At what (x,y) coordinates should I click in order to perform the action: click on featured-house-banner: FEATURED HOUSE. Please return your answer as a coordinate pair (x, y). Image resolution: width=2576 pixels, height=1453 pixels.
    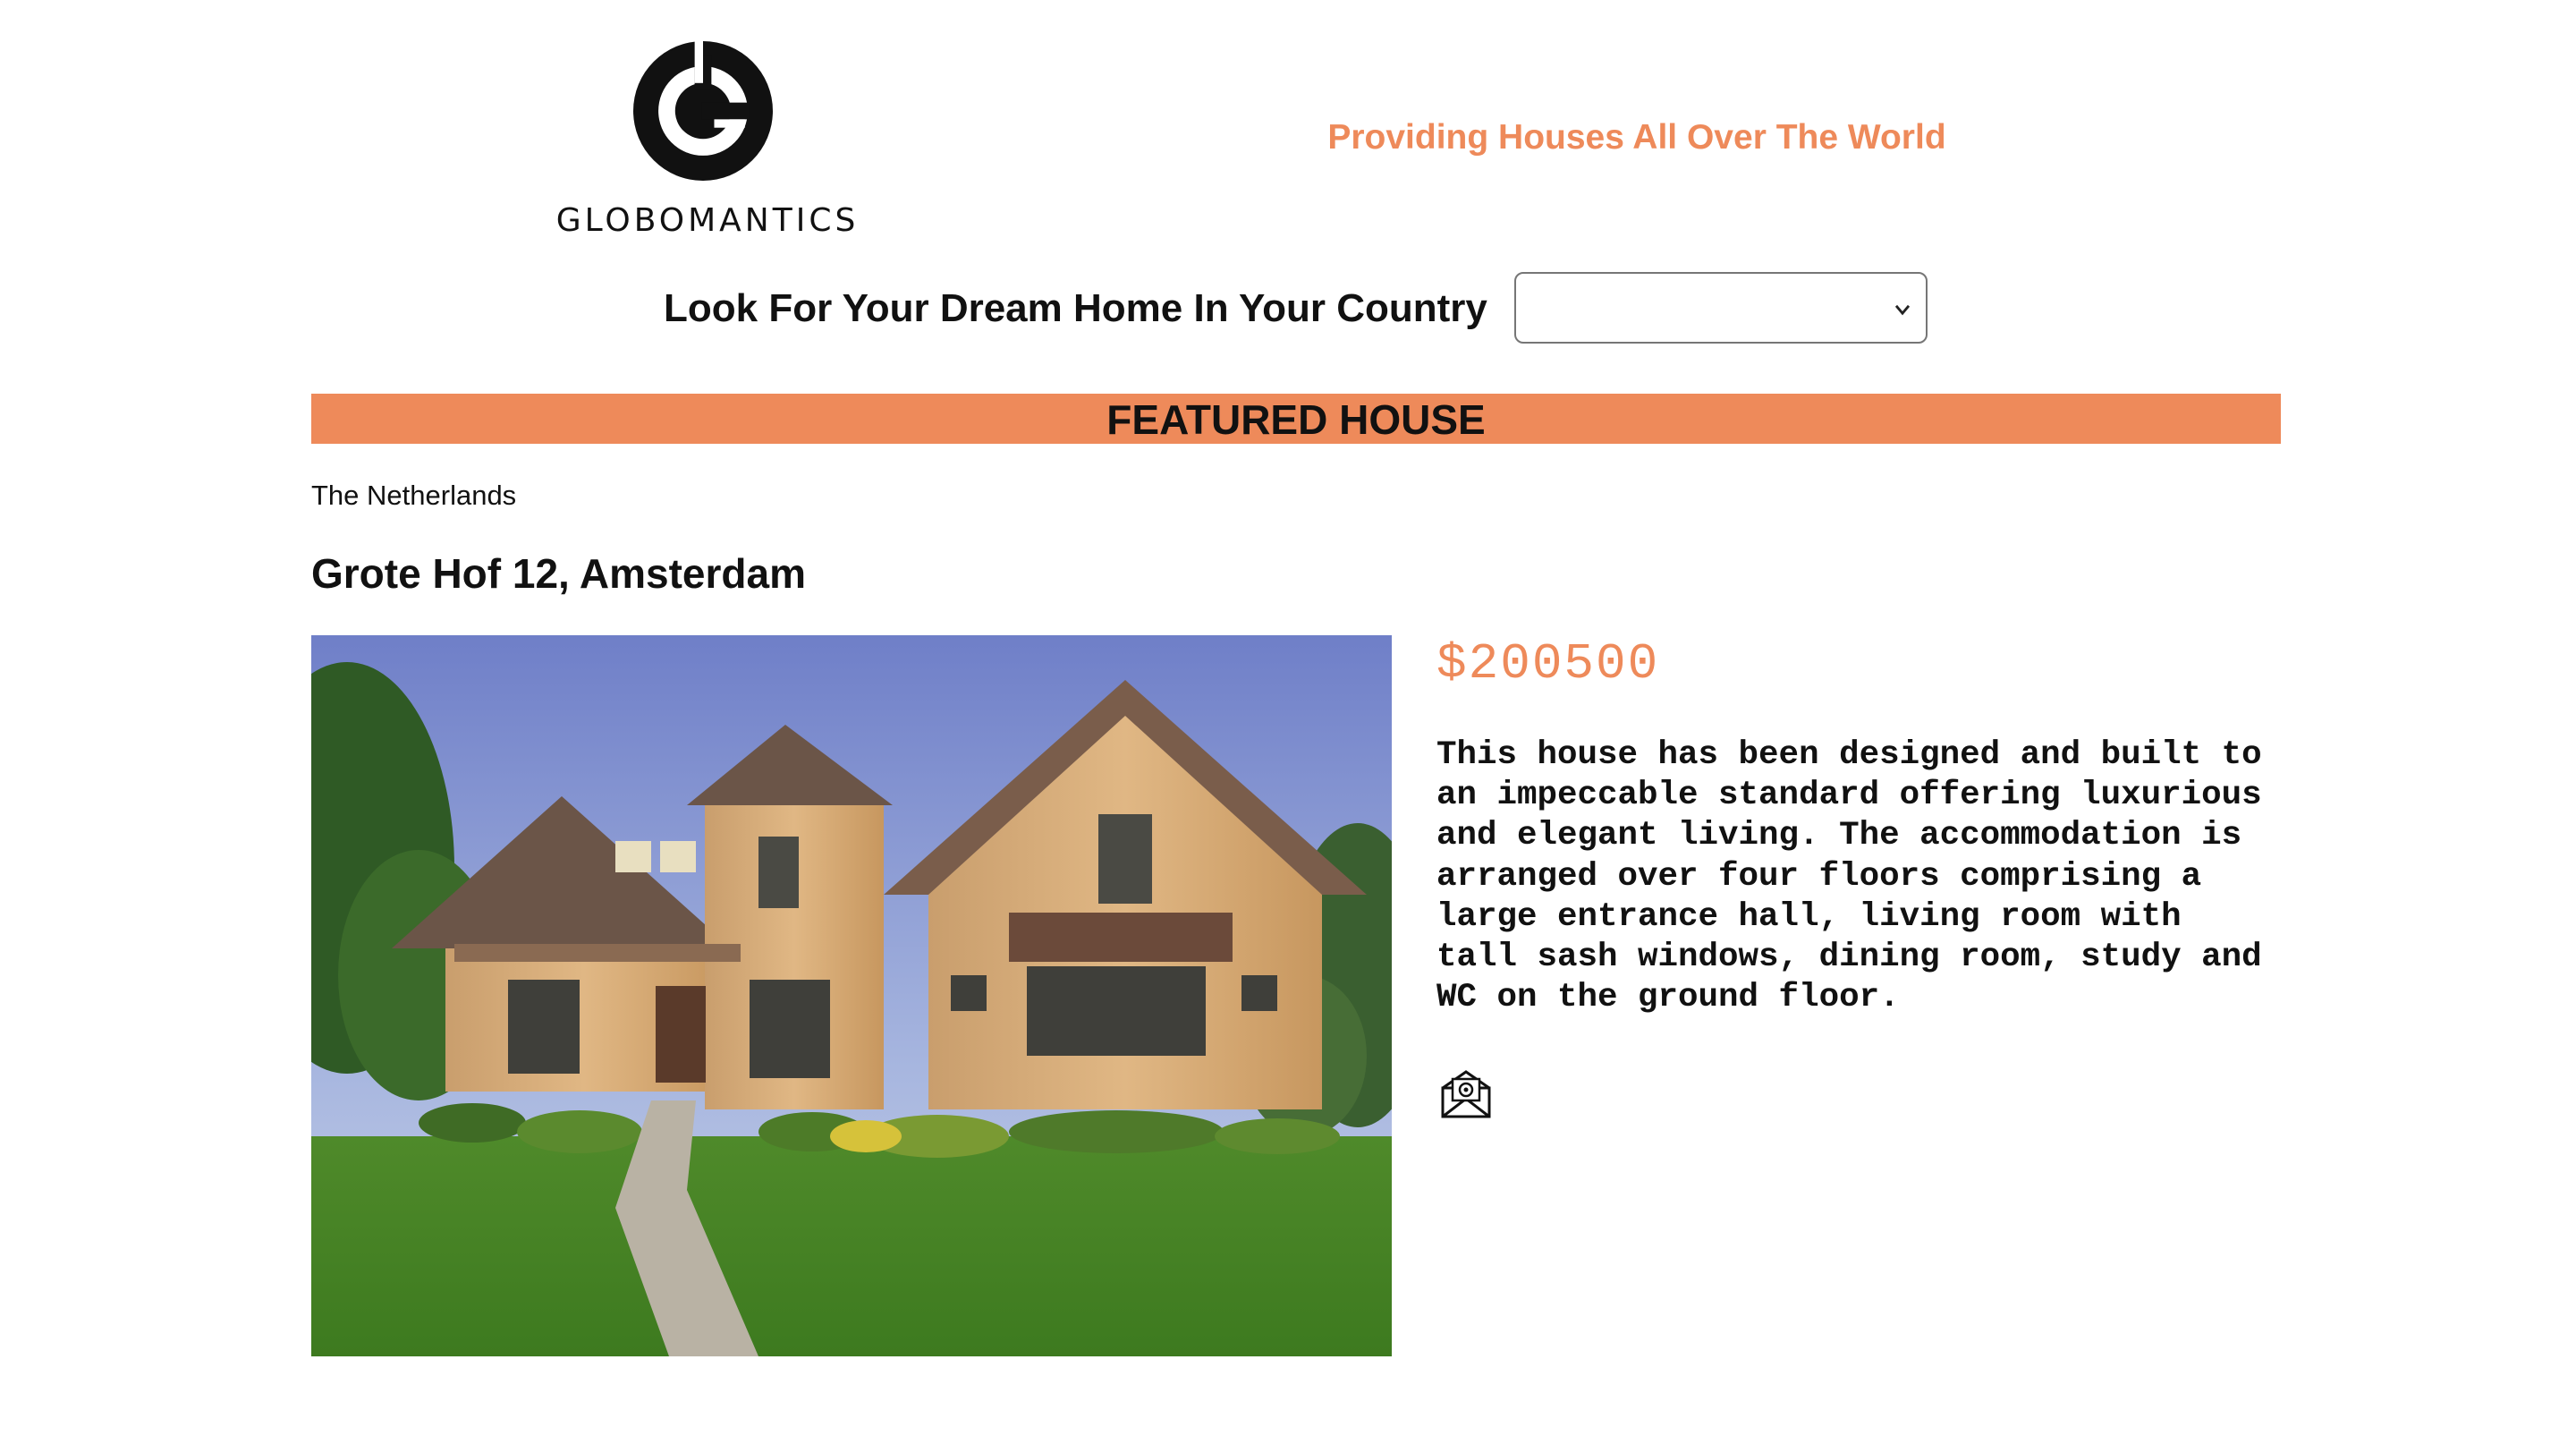
    Looking at the image, I should click on (1296, 419).